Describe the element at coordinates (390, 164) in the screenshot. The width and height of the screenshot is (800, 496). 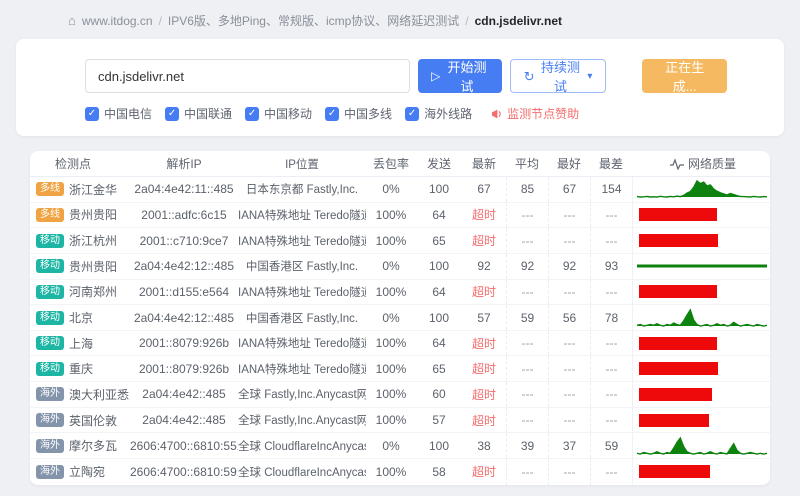
I see `header-packet-loss: 丢包率` at that location.